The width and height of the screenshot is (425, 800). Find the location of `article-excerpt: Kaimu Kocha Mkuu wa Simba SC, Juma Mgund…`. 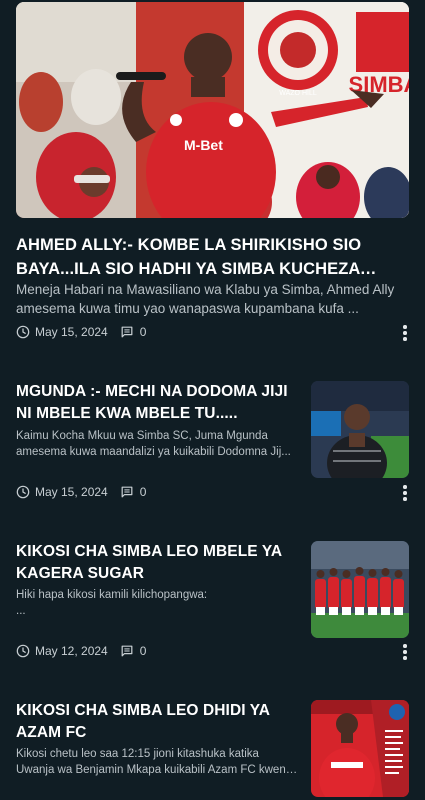

article-excerpt: Kaimu Kocha Mkuu wa Simba SC, Juma Mgund… is located at coordinates (153, 444).